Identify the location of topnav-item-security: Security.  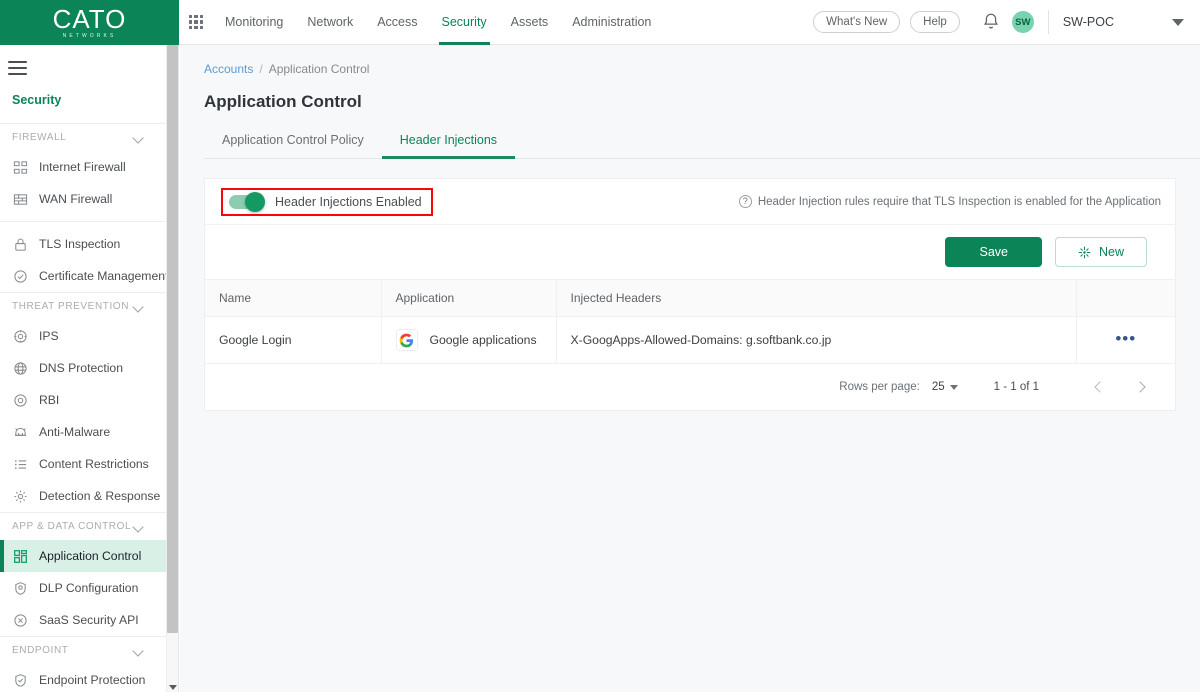
(464, 22).